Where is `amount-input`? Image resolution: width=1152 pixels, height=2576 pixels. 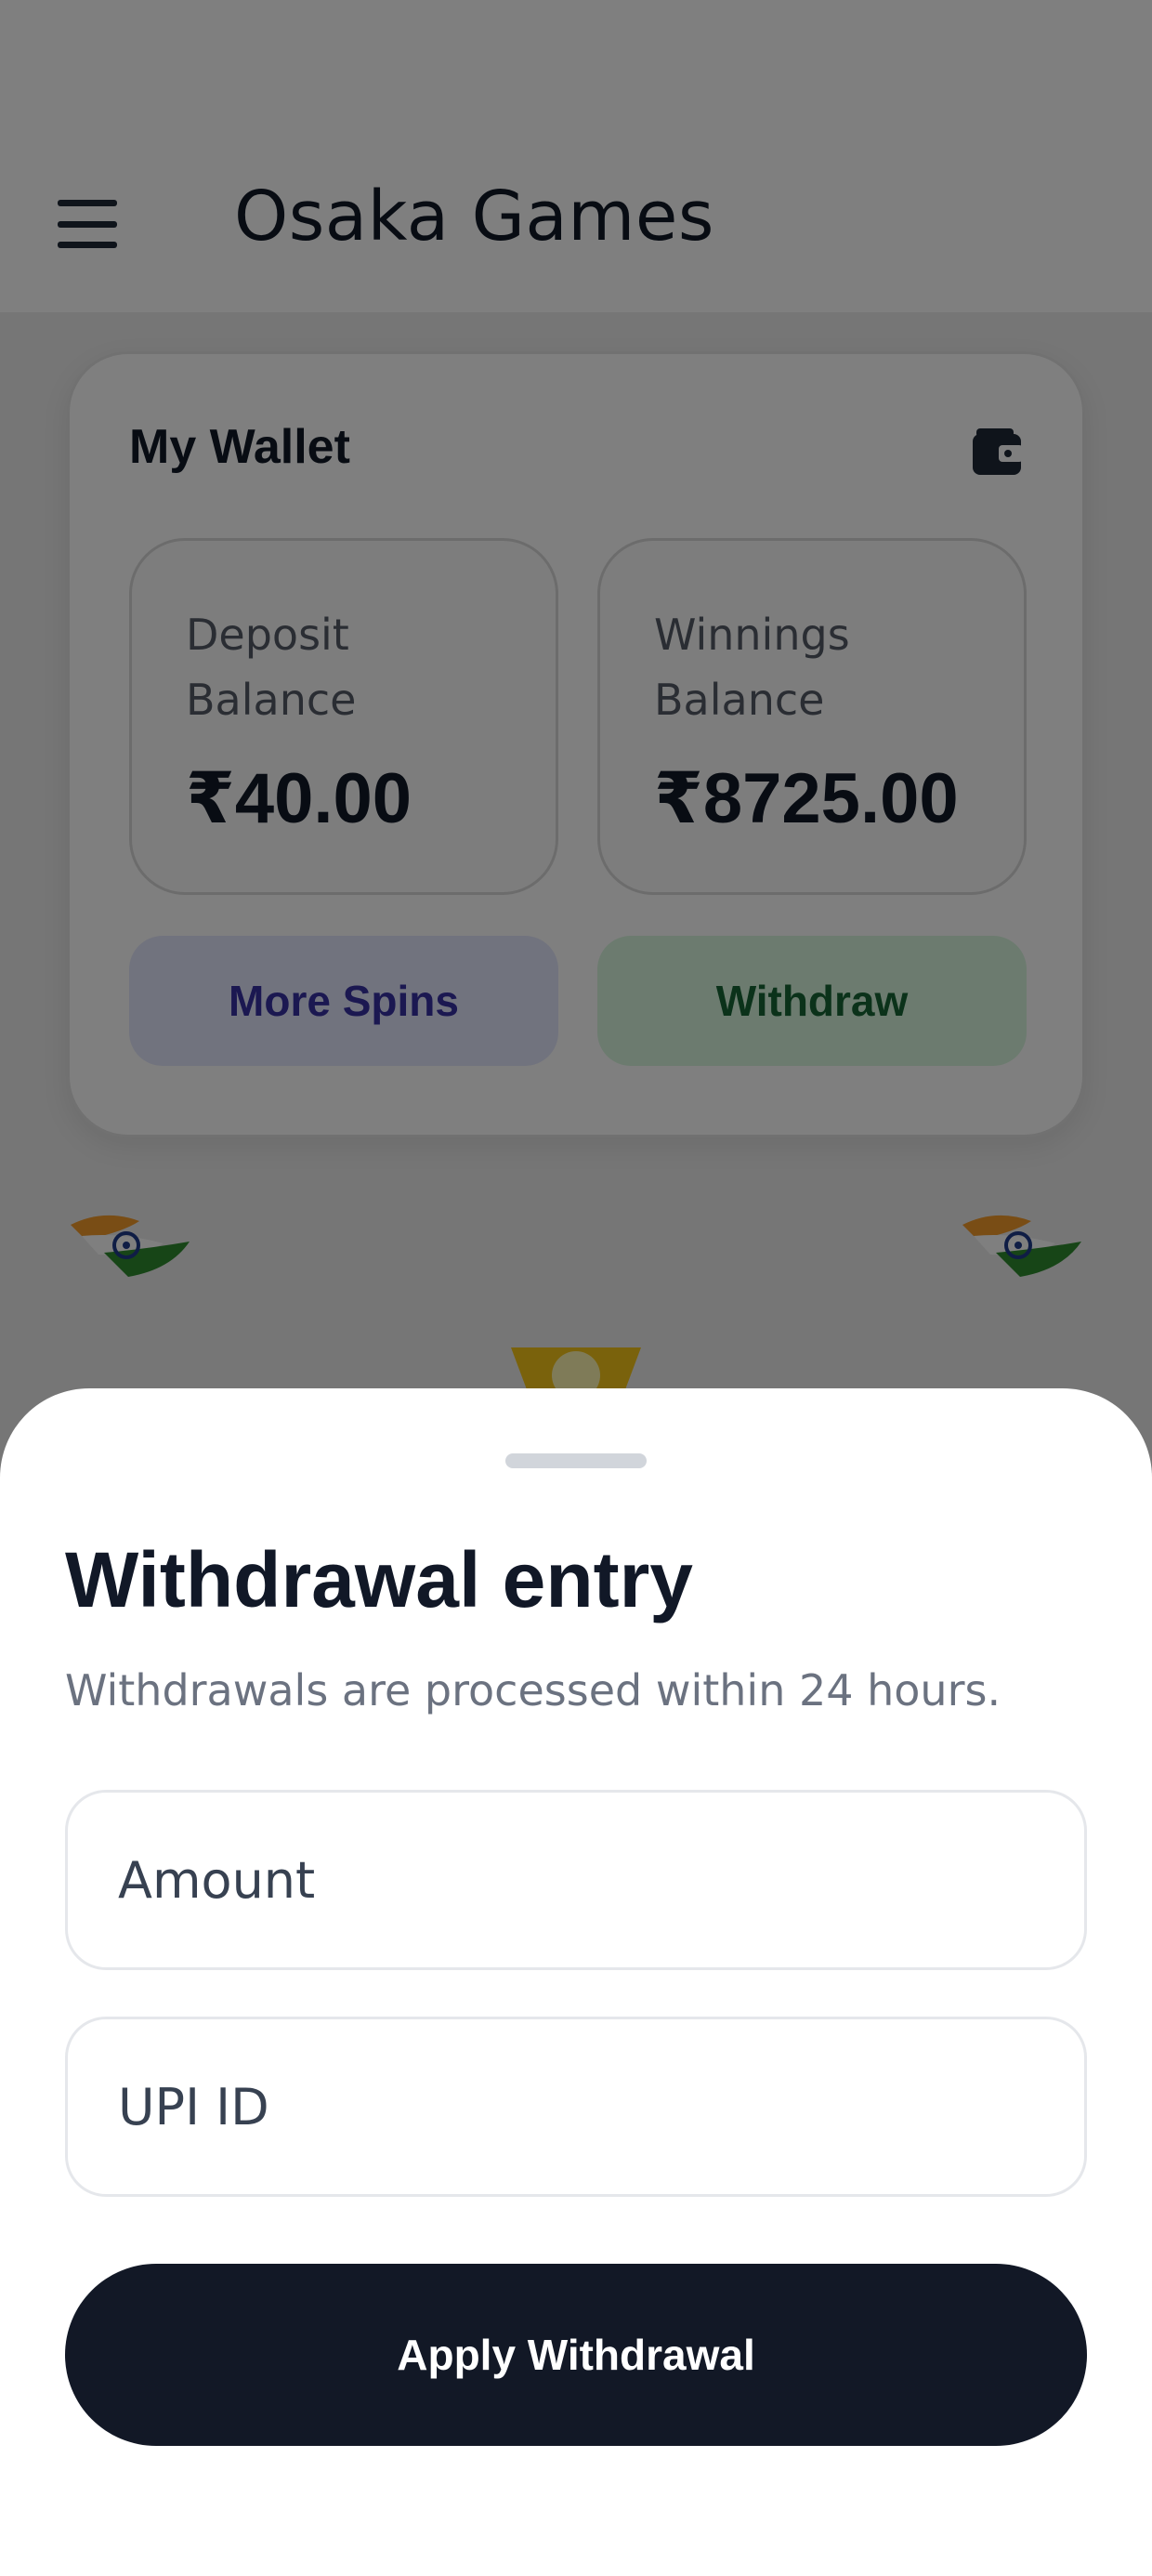
amount-input is located at coordinates (576, 1880).